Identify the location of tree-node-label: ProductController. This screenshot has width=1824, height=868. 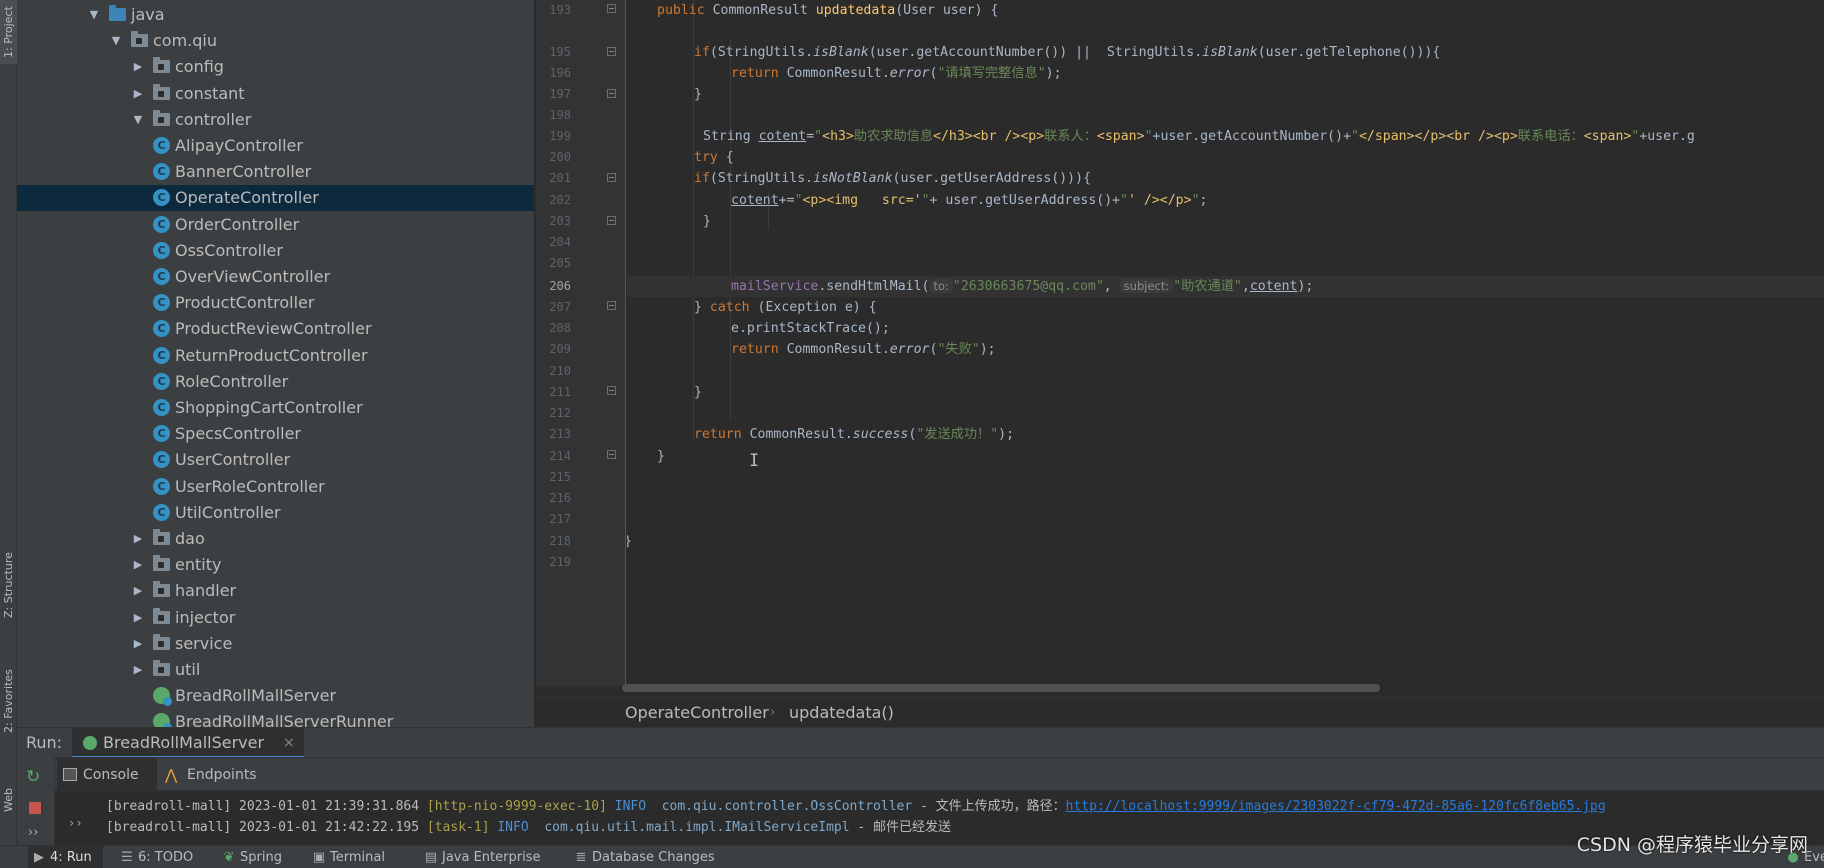
(245, 303).